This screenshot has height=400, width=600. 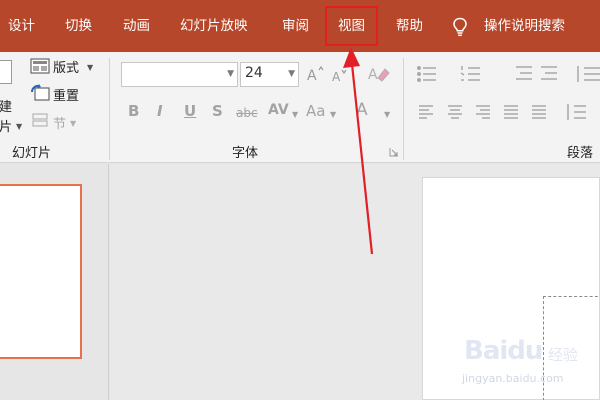 What do you see at coordinates (6, 72) in the screenshot?
I see `new-slide-icon` at bounding box center [6, 72].